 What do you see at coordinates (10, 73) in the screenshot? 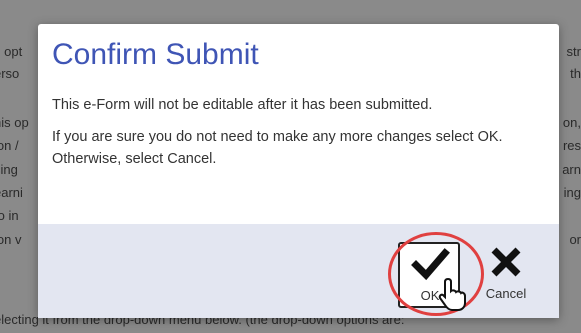
I see `background-text: erso` at bounding box center [10, 73].